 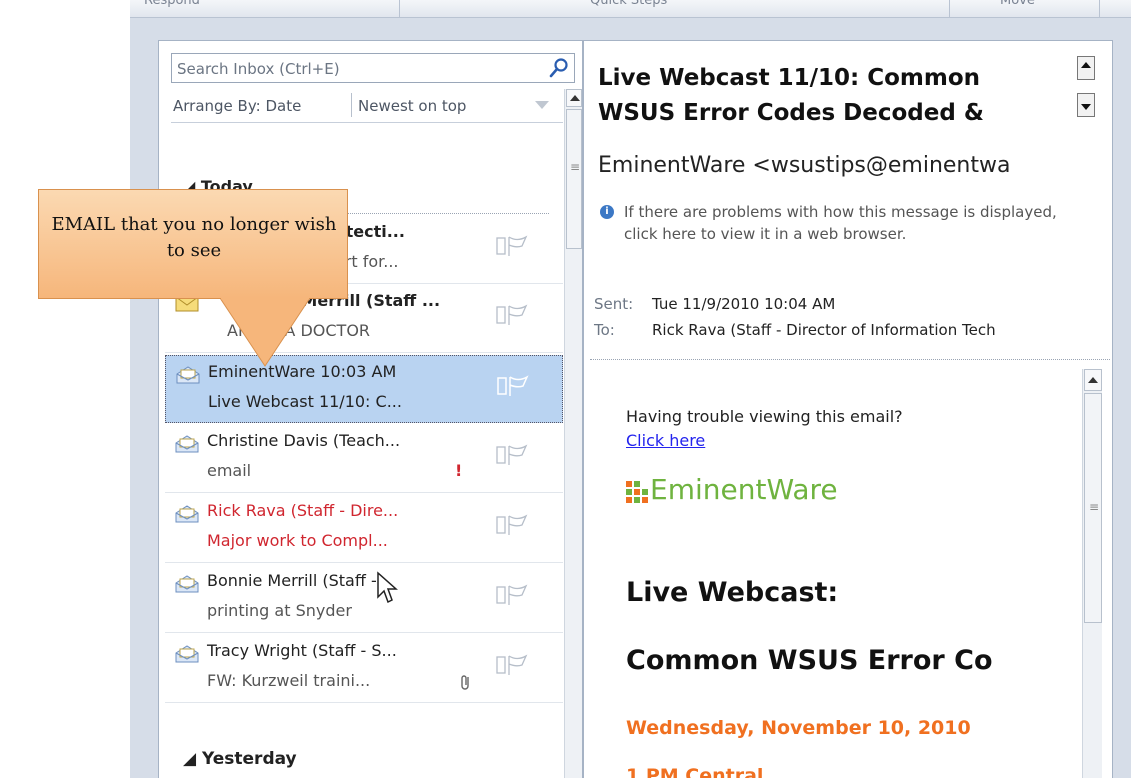 What do you see at coordinates (744, 489) in the screenshot?
I see `logo-text: EminentWare` at bounding box center [744, 489].